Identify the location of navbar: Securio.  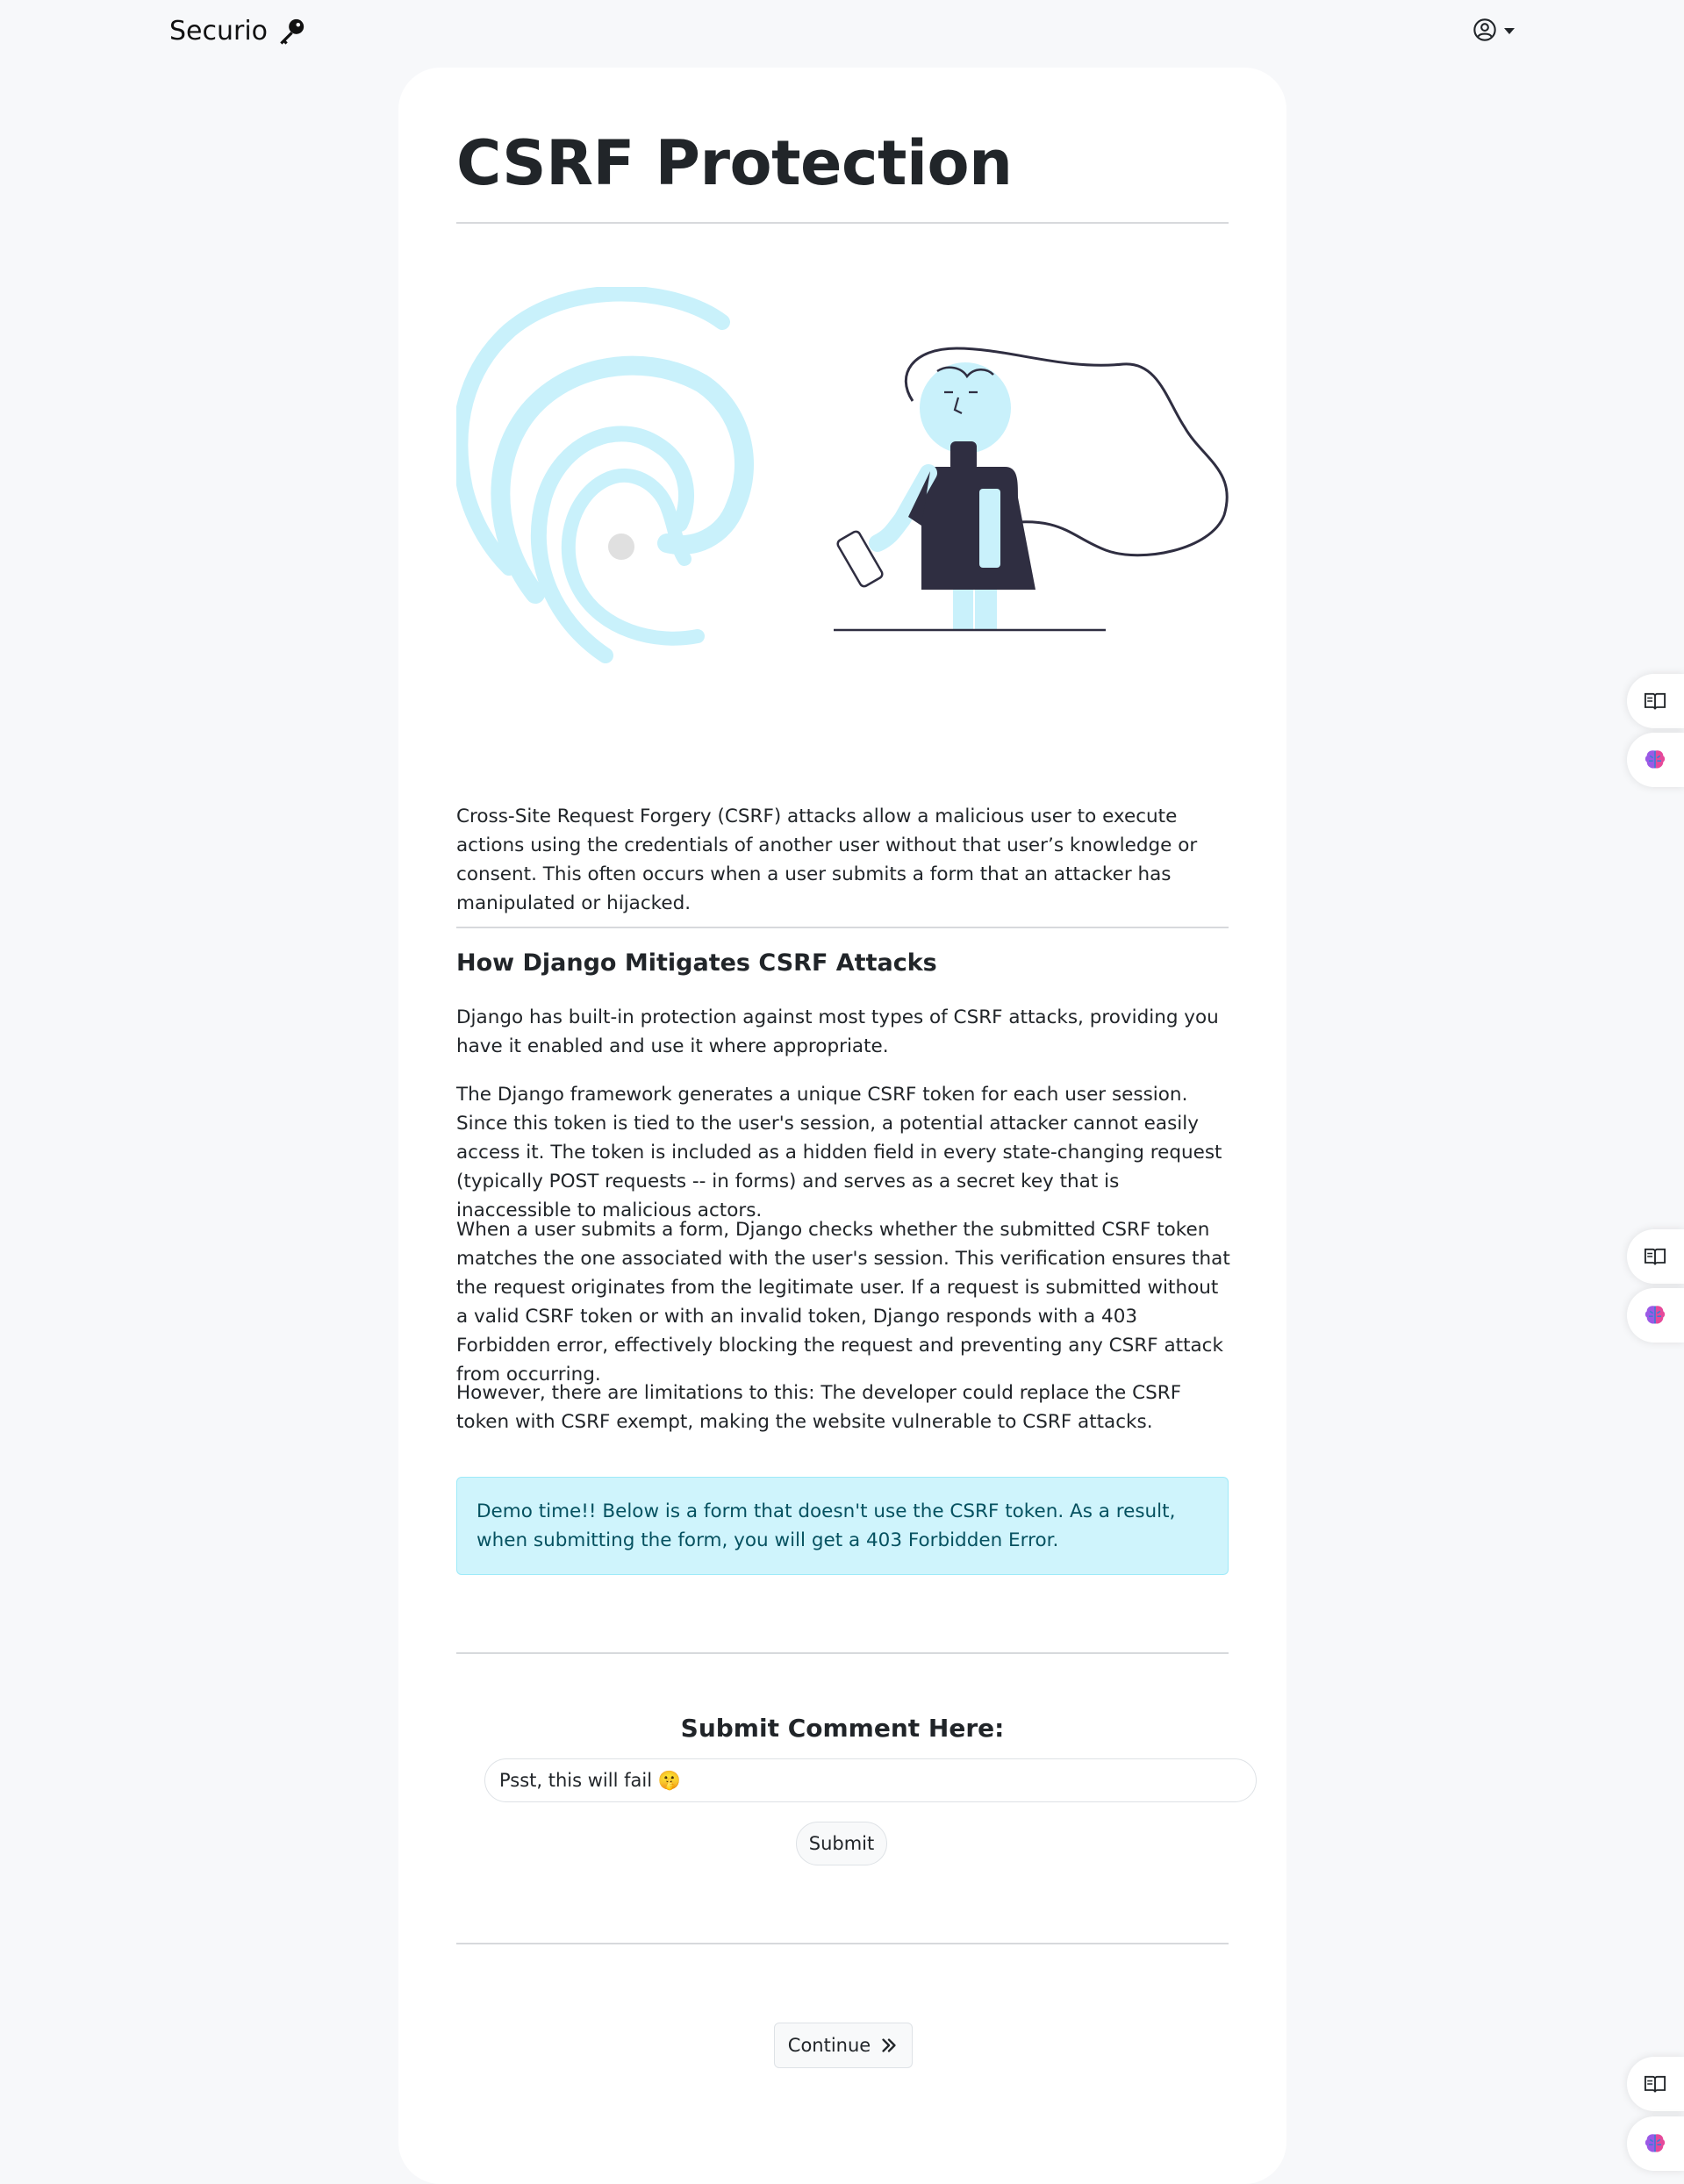
(842, 35).